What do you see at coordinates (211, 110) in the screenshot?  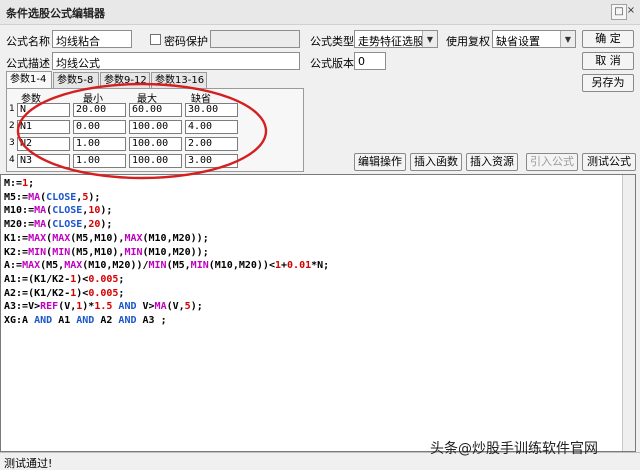 I see `param-default-cell: 30.00` at bounding box center [211, 110].